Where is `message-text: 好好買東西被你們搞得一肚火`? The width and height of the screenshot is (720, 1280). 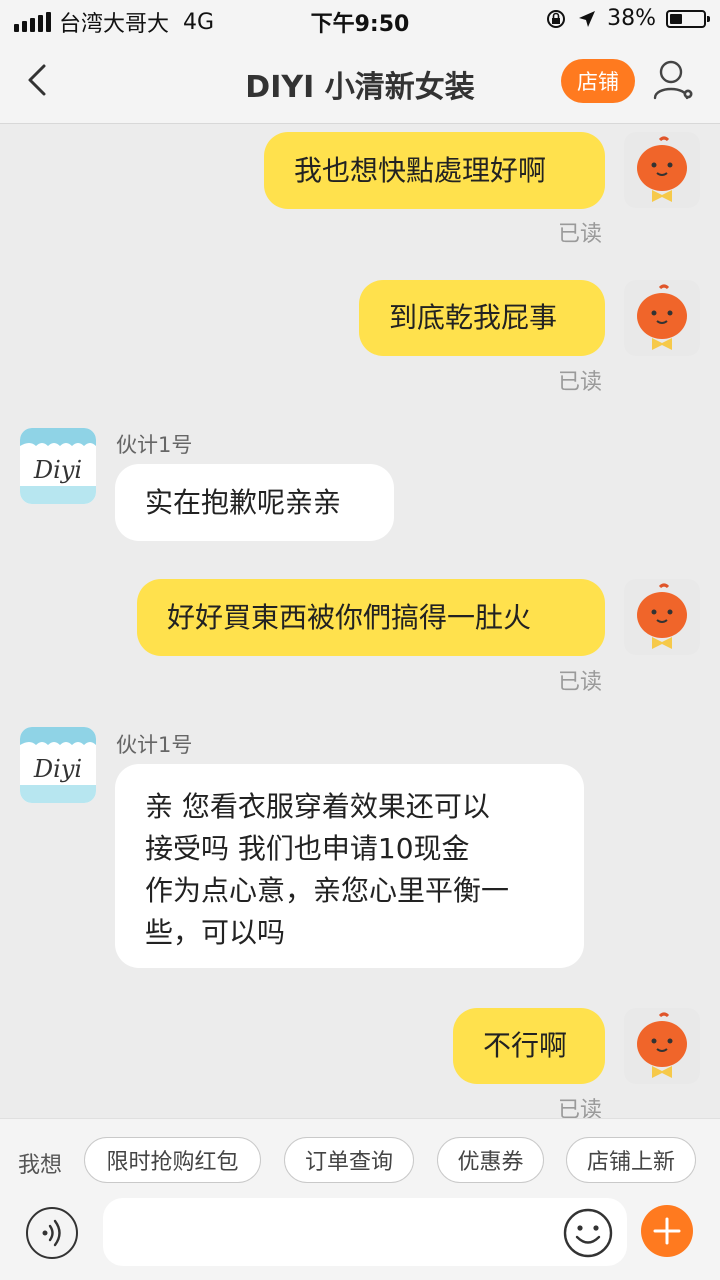
message-text: 好好買東西被你們搞得一肚火 is located at coordinates (349, 617).